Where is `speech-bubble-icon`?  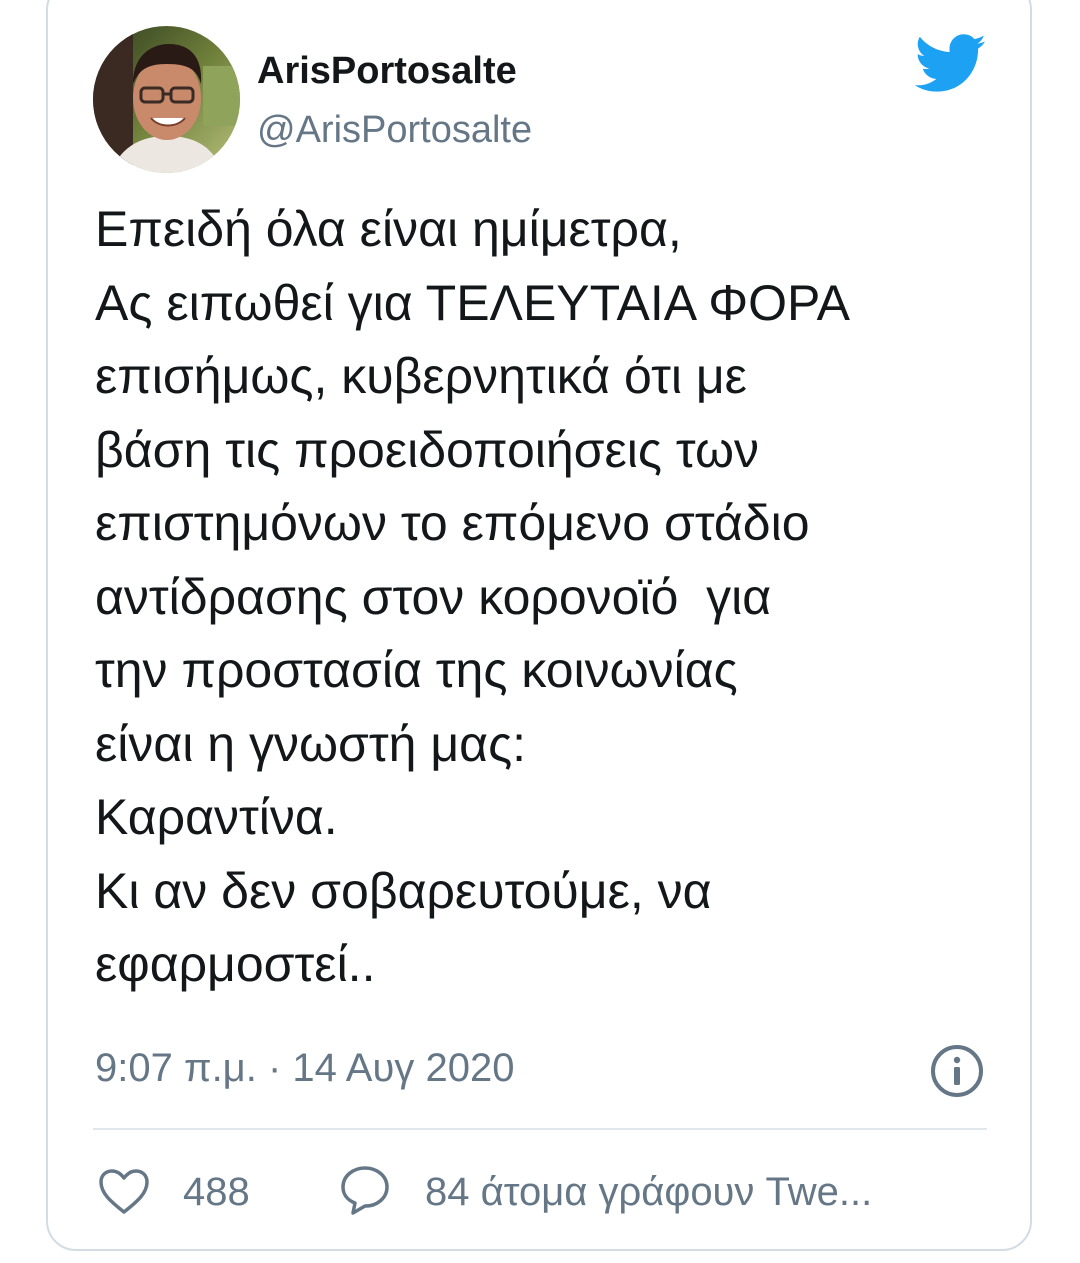
speech-bubble-icon is located at coordinates (365, 1190).